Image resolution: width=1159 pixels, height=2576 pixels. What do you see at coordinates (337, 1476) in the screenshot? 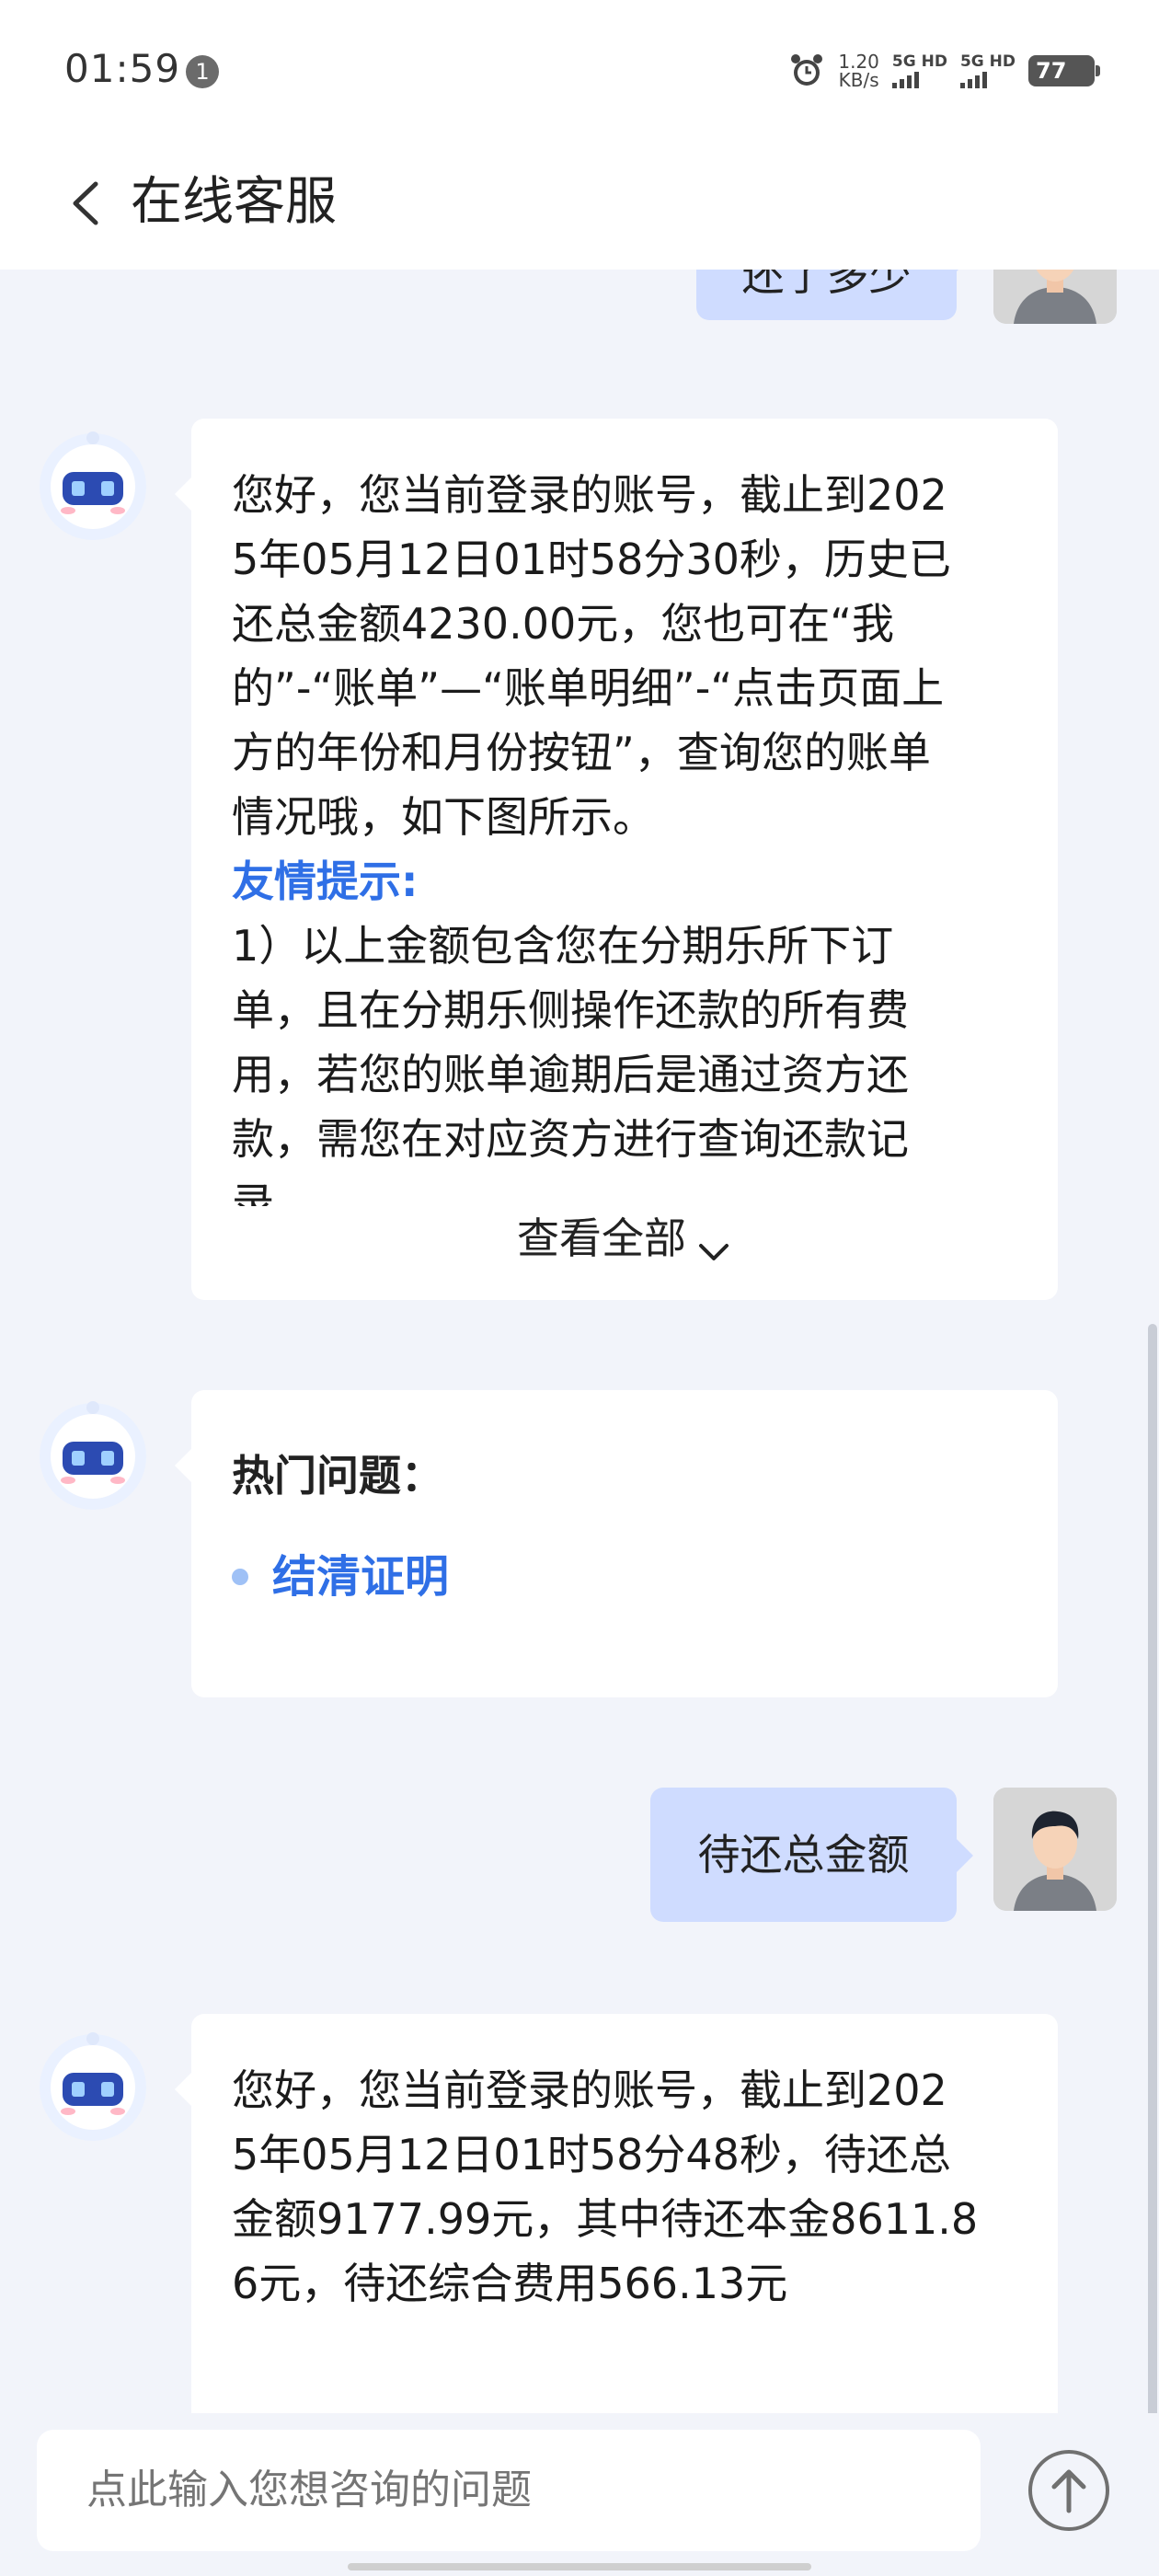
I see `hot-questions-title: 热门问题：` at bounding box center [337, 1476].